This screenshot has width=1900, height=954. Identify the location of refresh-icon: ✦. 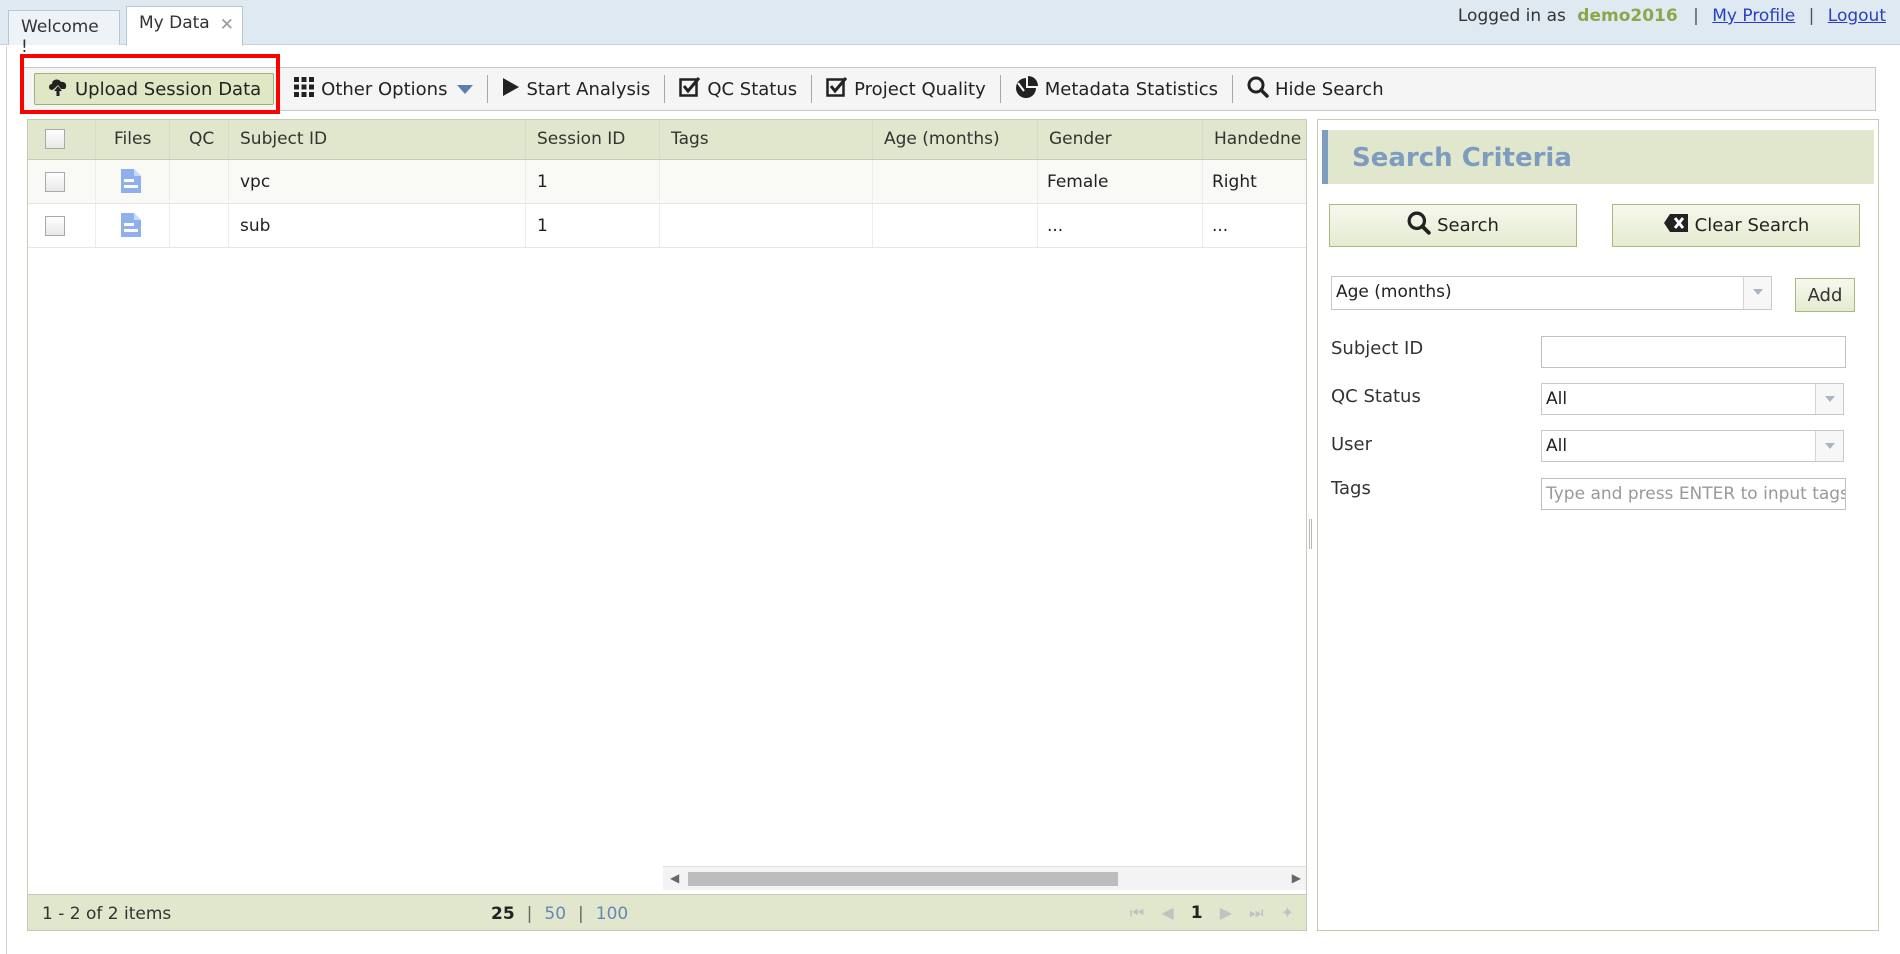
(1287, 912).